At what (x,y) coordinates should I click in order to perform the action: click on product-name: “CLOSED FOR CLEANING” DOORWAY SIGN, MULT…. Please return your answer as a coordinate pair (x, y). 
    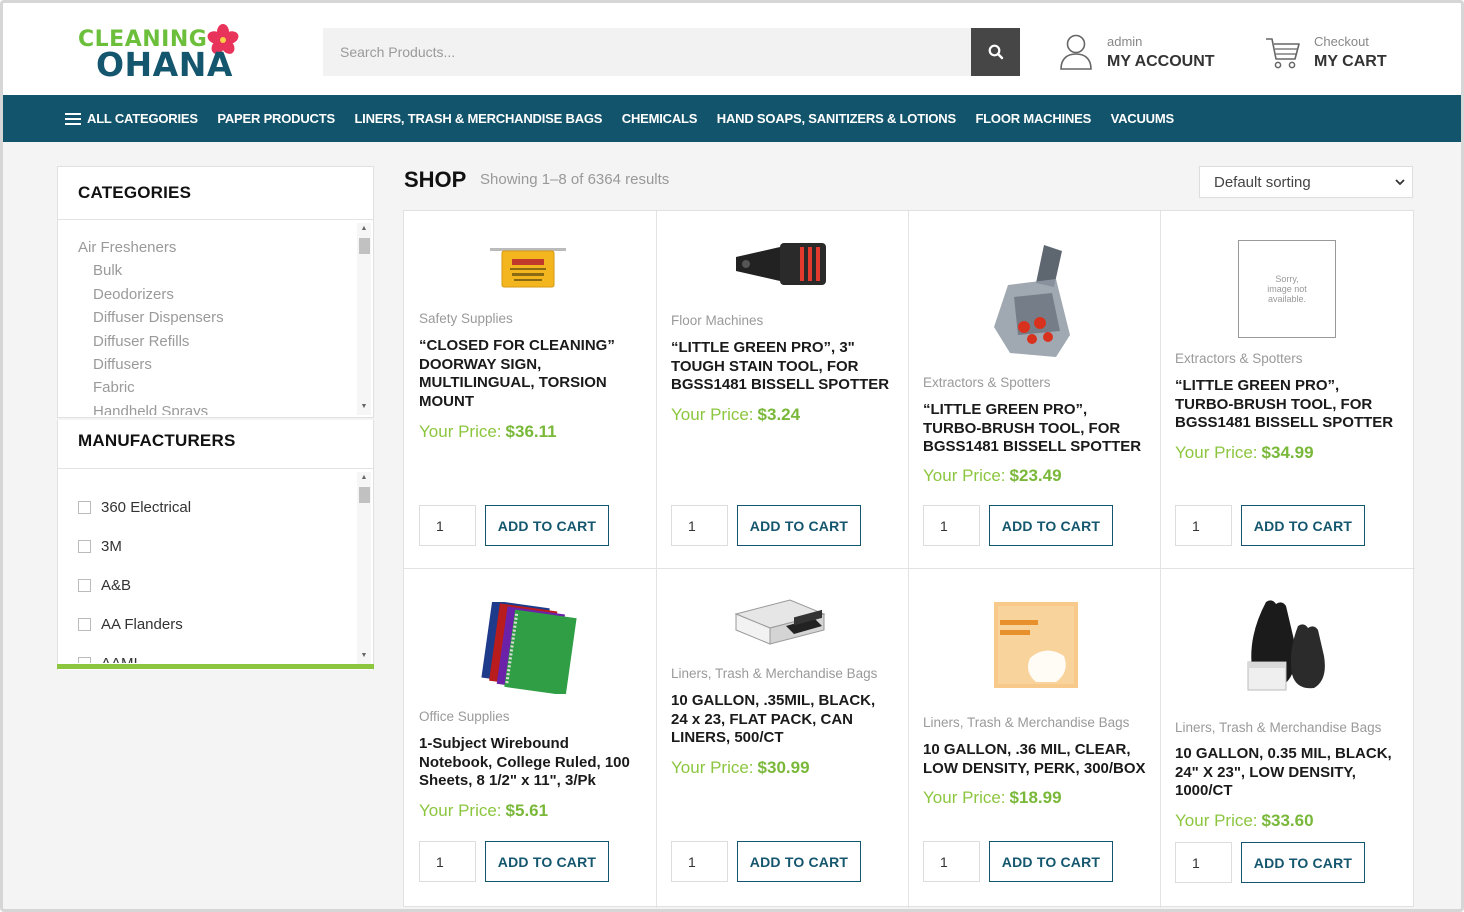
    Looking at the image, I should click on (531, 374).